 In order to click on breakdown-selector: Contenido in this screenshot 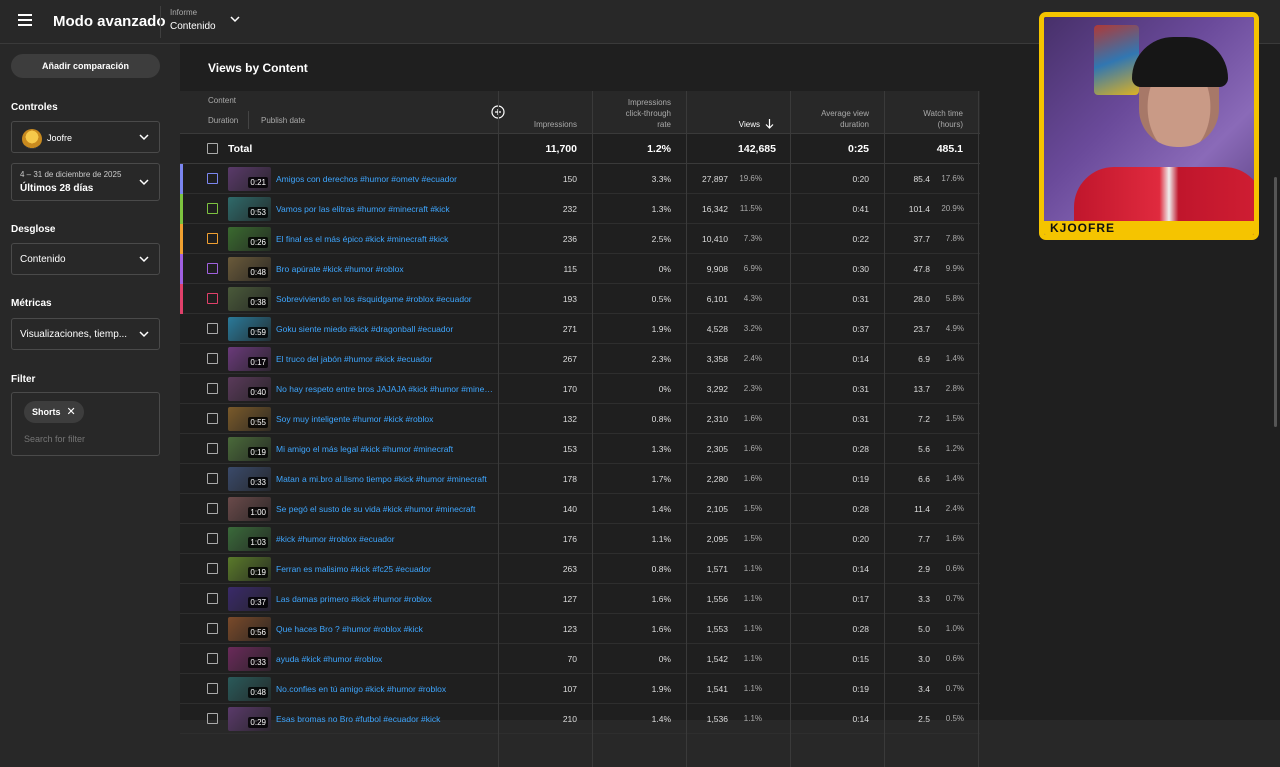, I will do `click(85, 259)`.